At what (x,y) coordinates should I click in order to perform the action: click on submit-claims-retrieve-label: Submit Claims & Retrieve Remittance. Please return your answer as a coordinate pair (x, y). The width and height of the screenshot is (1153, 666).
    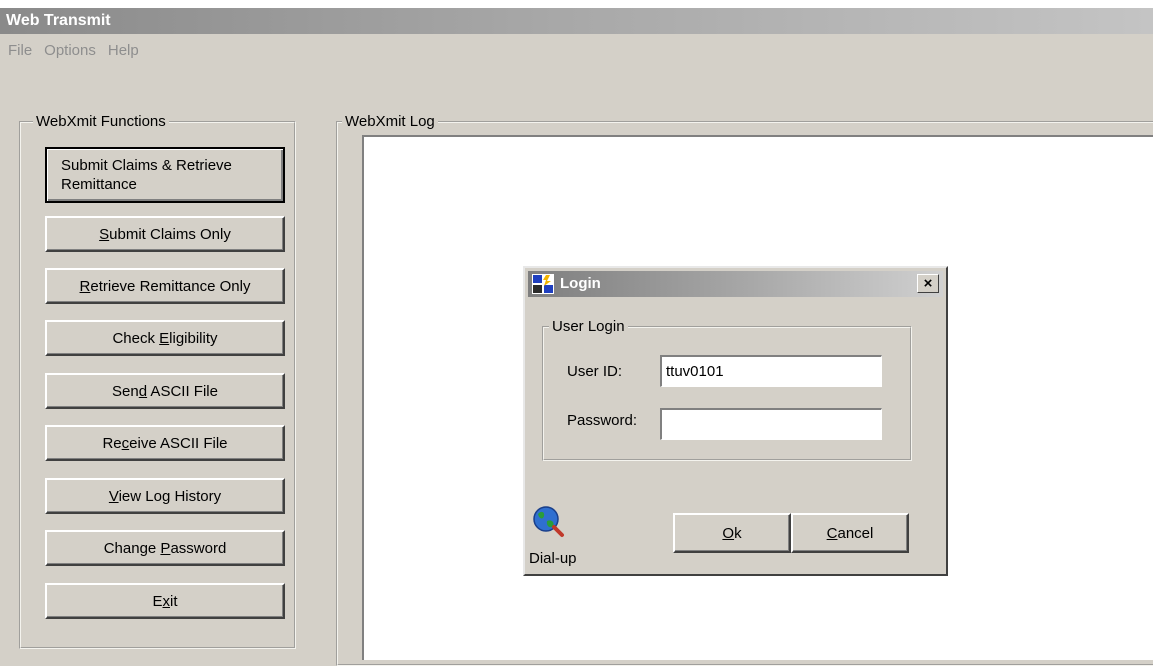
    Looking at the image, I should click on (146, 175).